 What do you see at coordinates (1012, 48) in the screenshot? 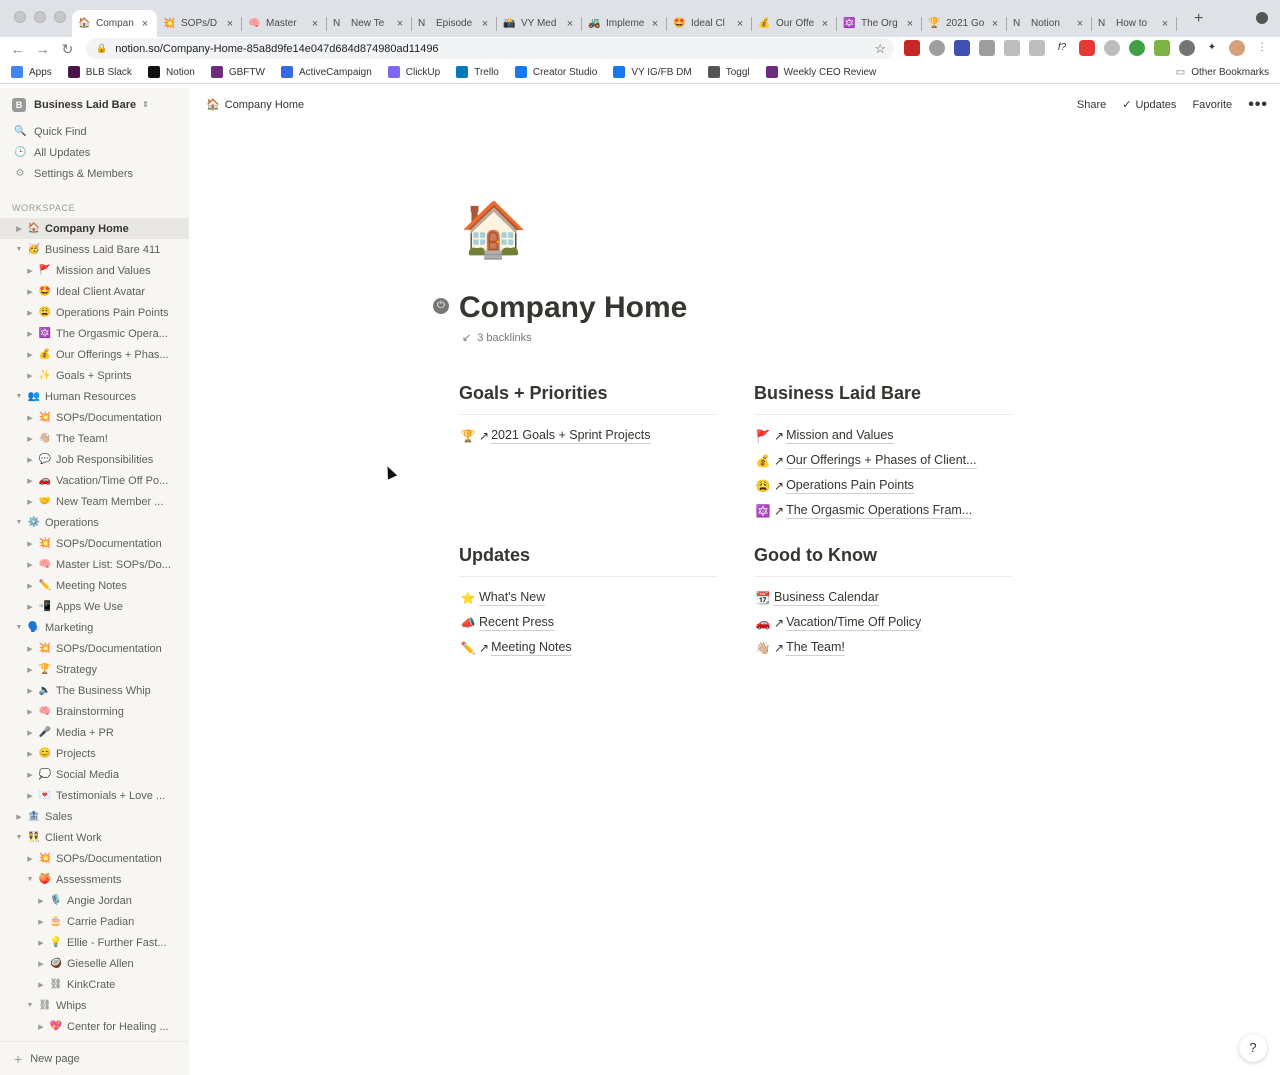
I see `code-icon` at bounding box center [1012, 48].